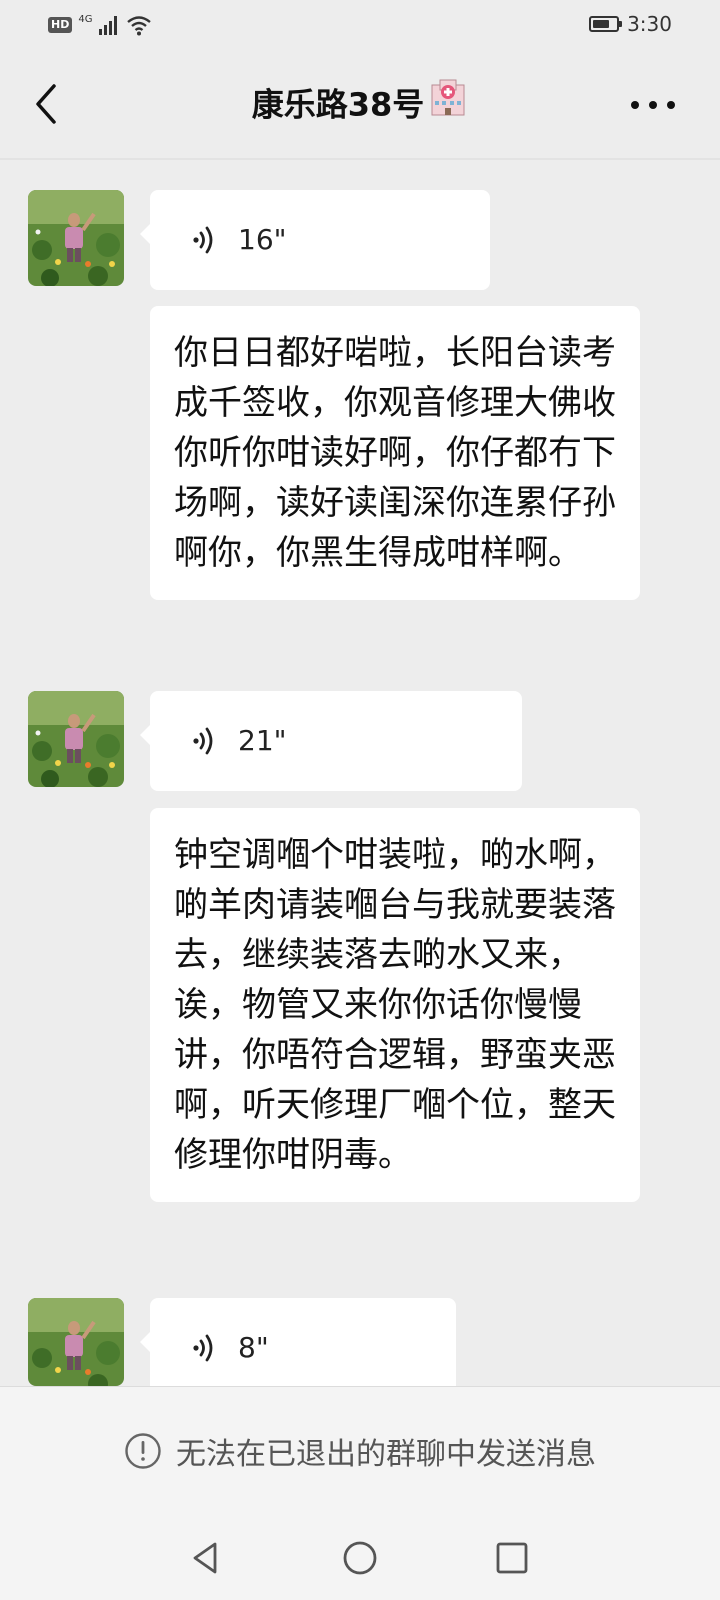 Image resolution: width=720 pixels, height=1600 pixels. I want to click on system-recents-button, so click(512, 1558).